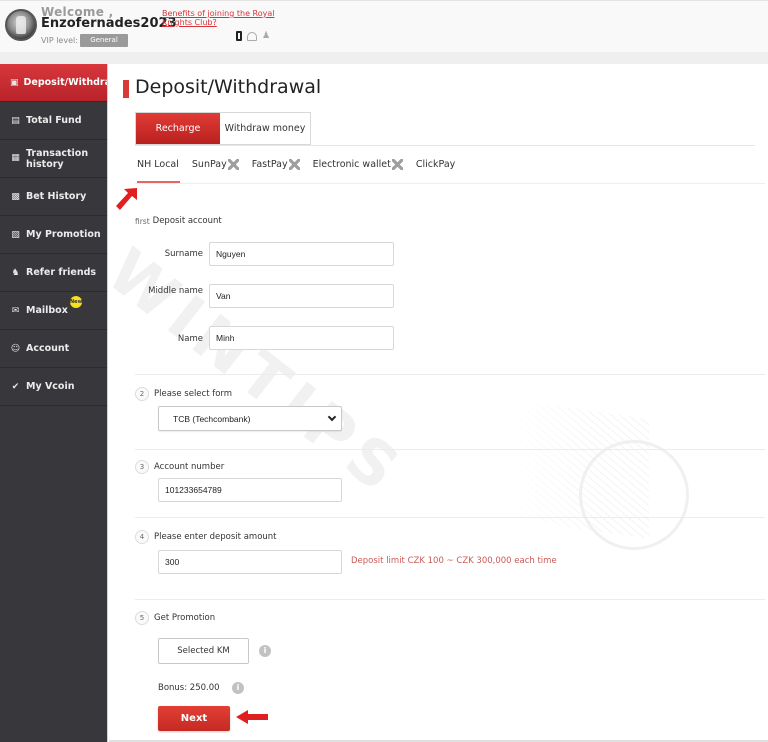 The image size is (768, 742). I want to click on pay-method-electronic-wallet: Electronic wallet, so click(358, 164).